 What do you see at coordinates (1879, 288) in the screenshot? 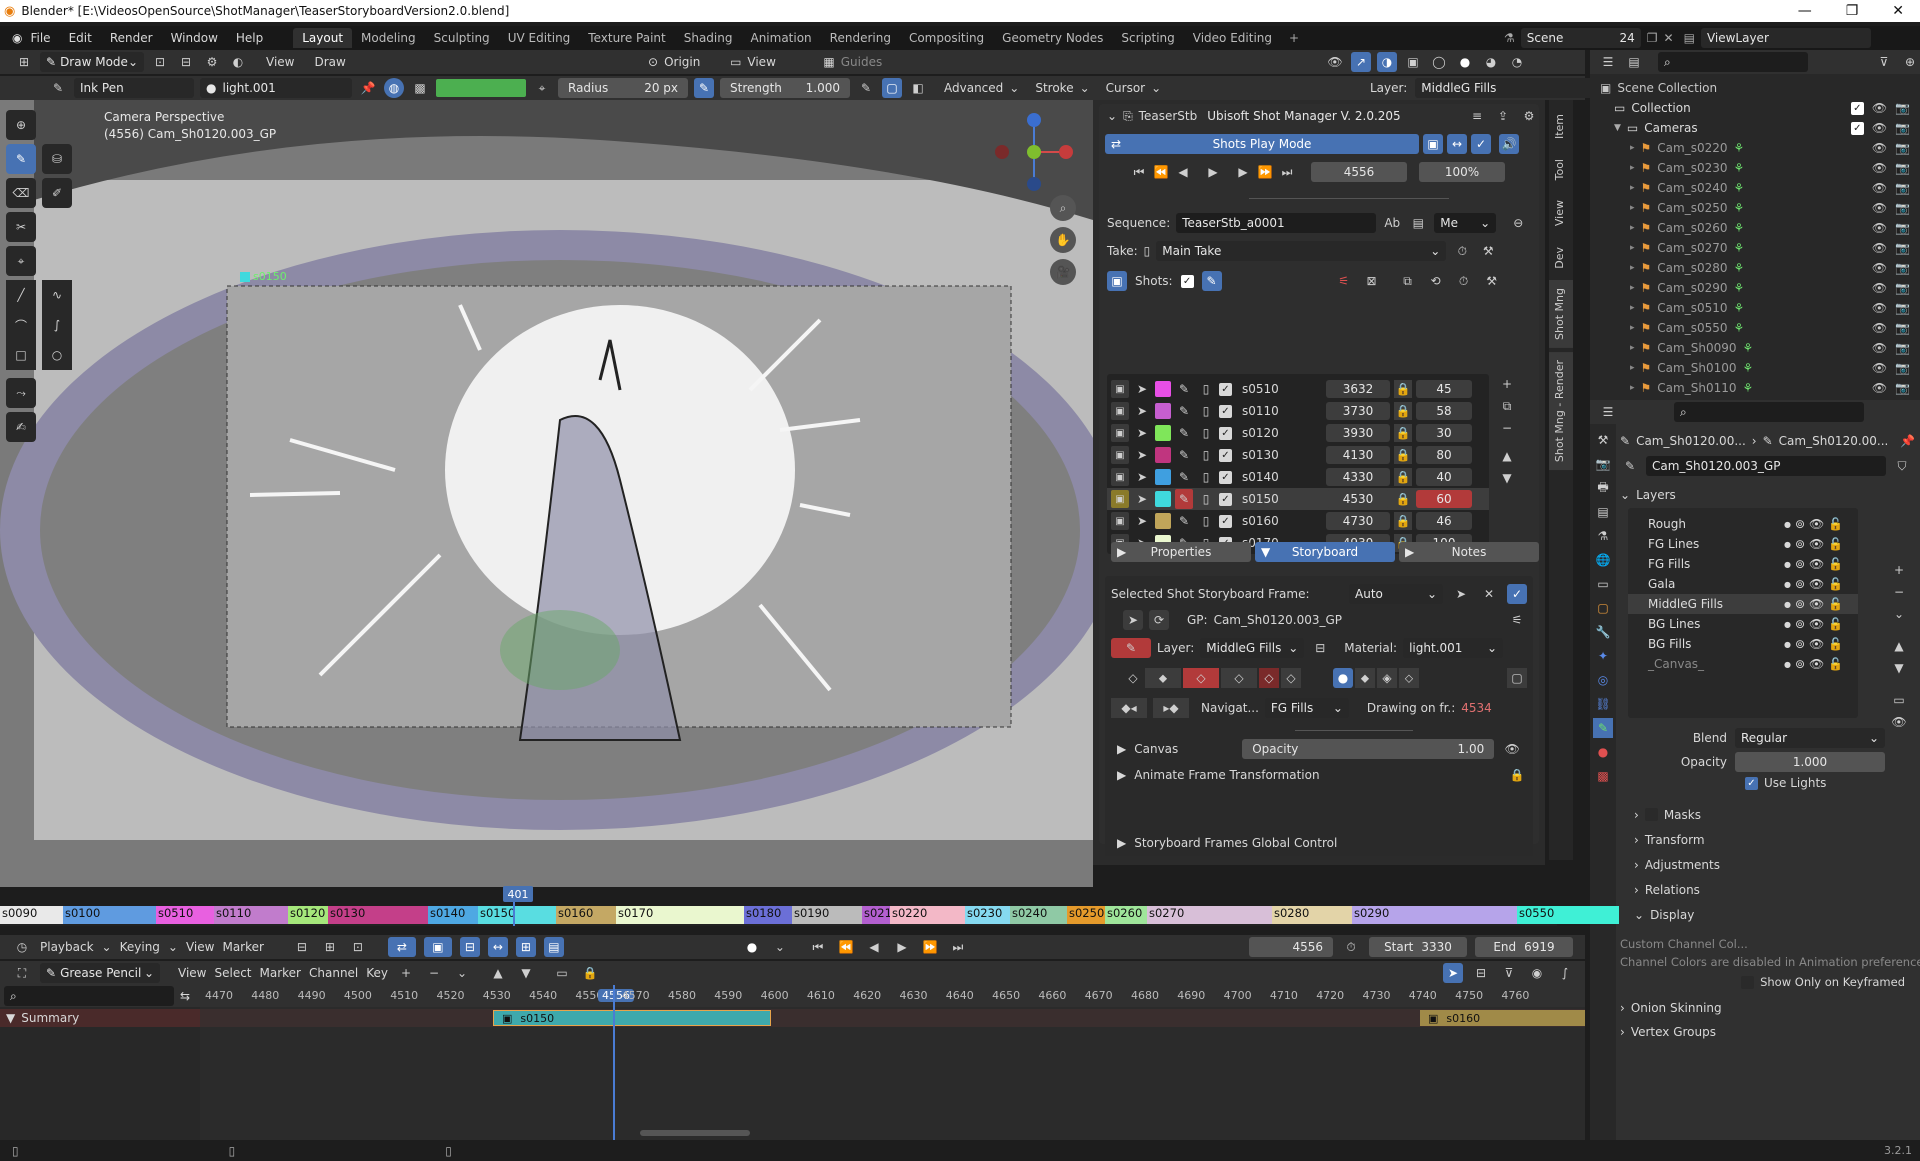
I see `visibility-icon: 👁` at bounding box center [1879, 288].